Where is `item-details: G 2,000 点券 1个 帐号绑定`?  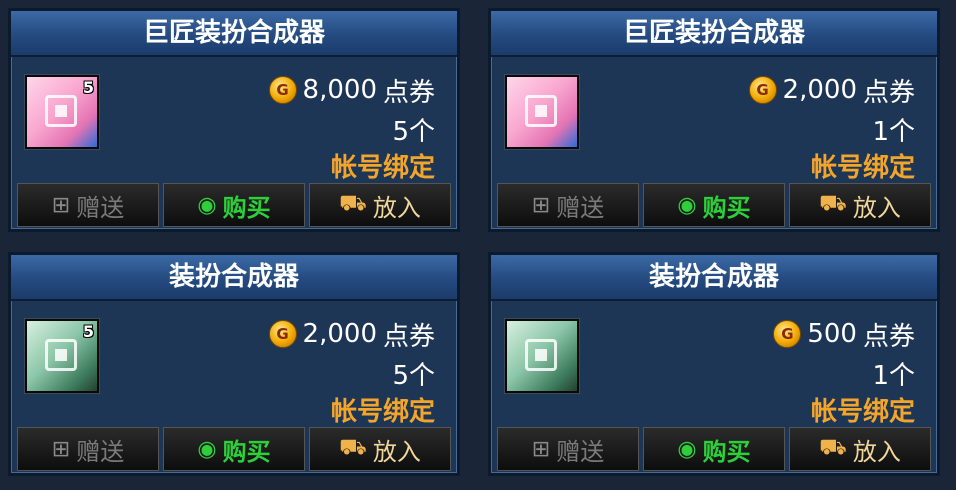
item-details: G 2,000 点券 1个 帐号绑定 is located at coordinates (714, 120).